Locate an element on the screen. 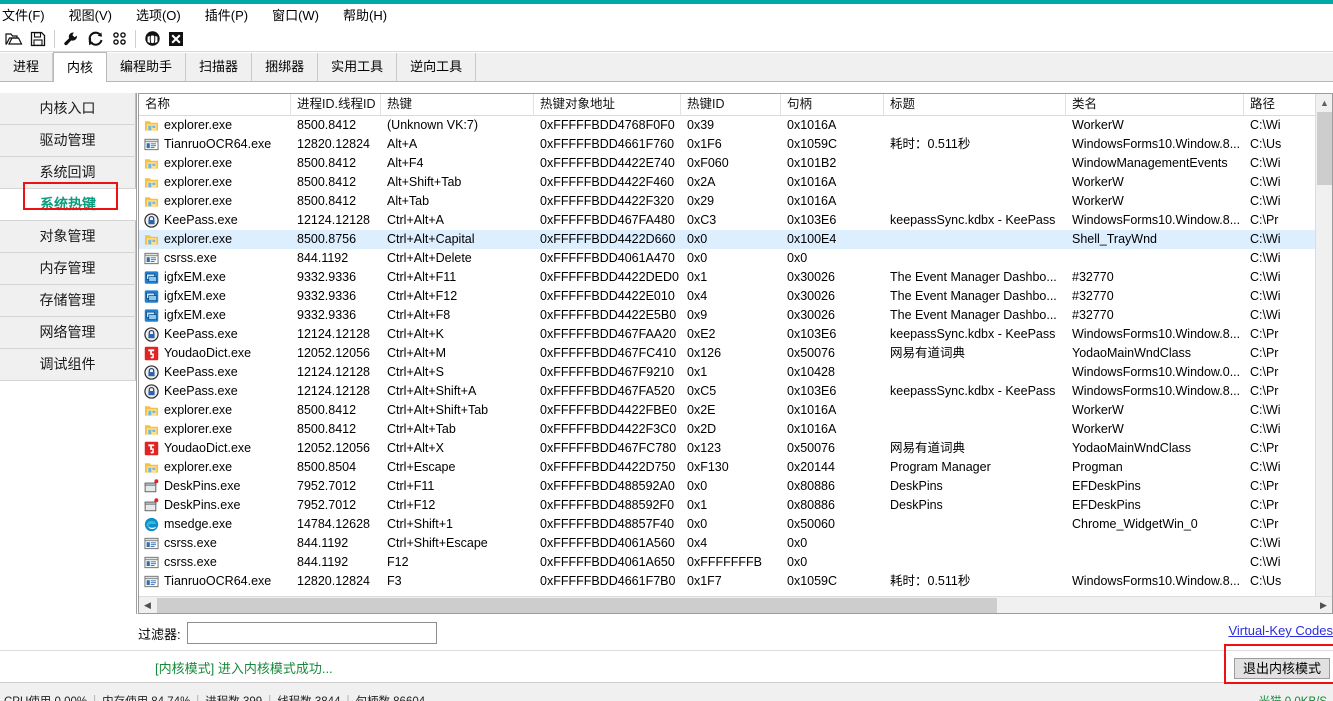 The height and width of the screenshot is (701, 1333). cell-addr: 0xFFFFFBDD4061A560 is located at coordinates (607, 543).